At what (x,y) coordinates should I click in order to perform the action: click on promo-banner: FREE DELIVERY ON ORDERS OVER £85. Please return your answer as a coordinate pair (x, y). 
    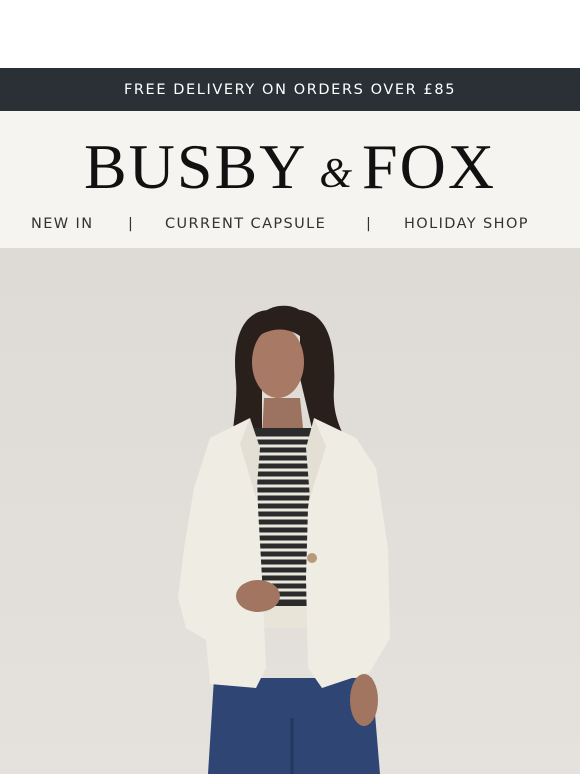
    Looking at the image, I should click on (290, 89).